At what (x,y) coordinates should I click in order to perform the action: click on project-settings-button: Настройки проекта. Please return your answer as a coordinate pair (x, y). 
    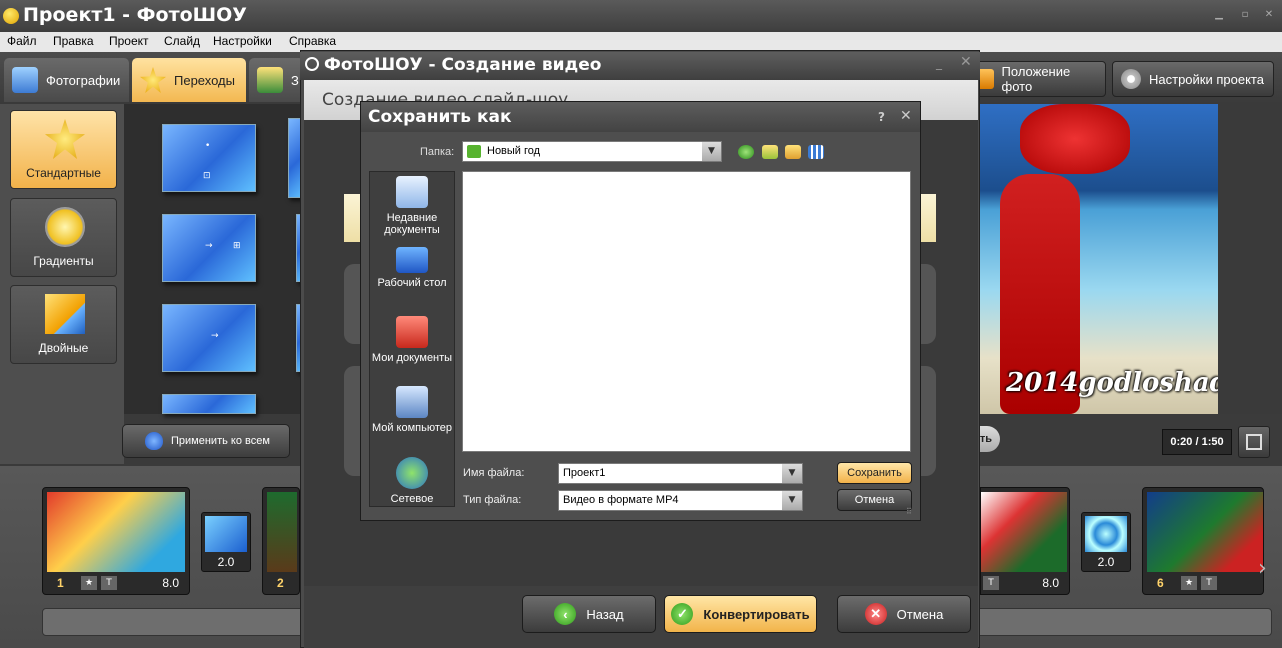
    Looking at the image, I should click on (1193, 79).